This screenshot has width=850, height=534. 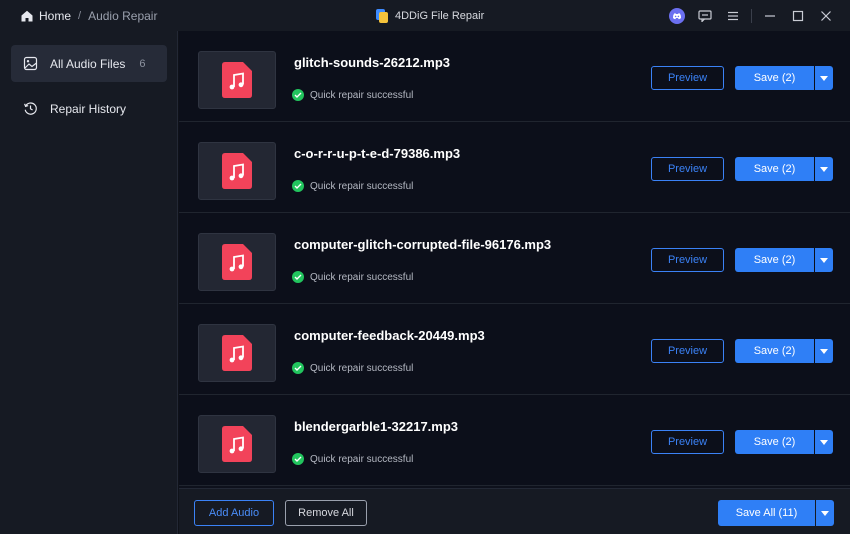 I want to click on title-bar: Home / Audio Repair 4DDiG File Repair, so click(x=425, y=15).